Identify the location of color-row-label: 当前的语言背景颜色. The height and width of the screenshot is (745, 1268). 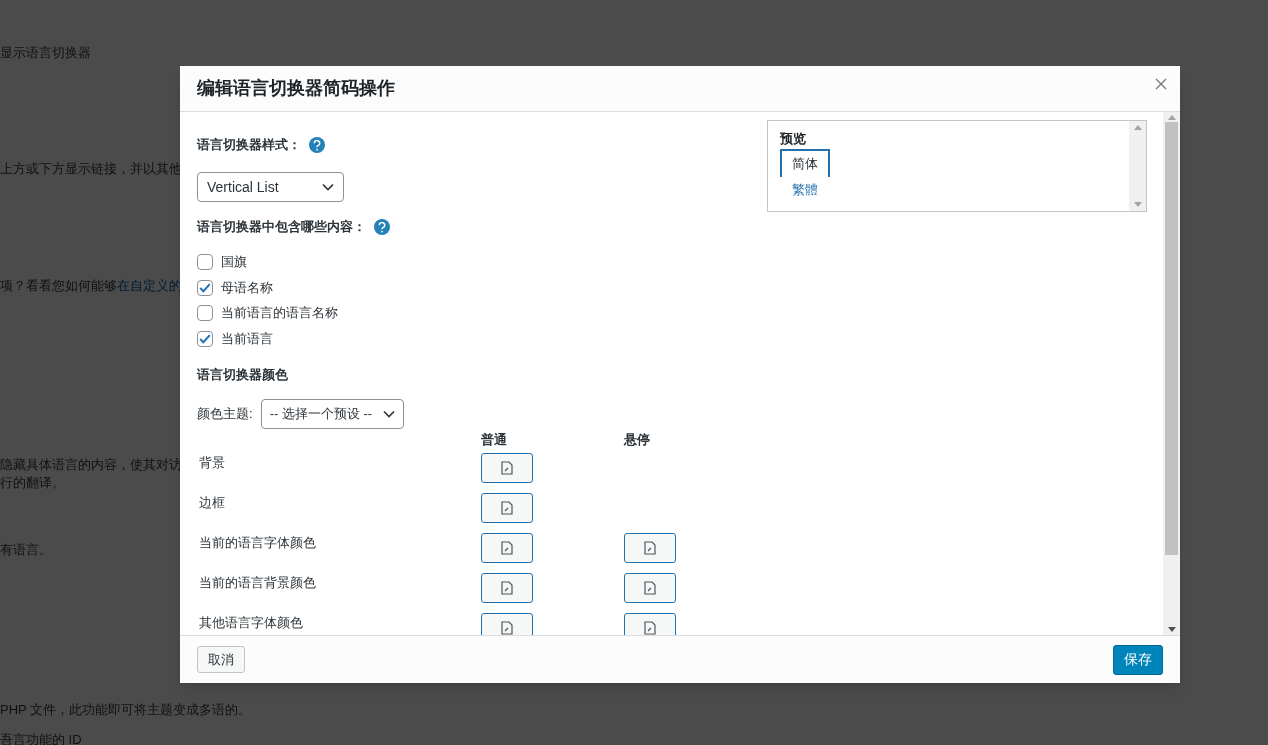
(257, 582).